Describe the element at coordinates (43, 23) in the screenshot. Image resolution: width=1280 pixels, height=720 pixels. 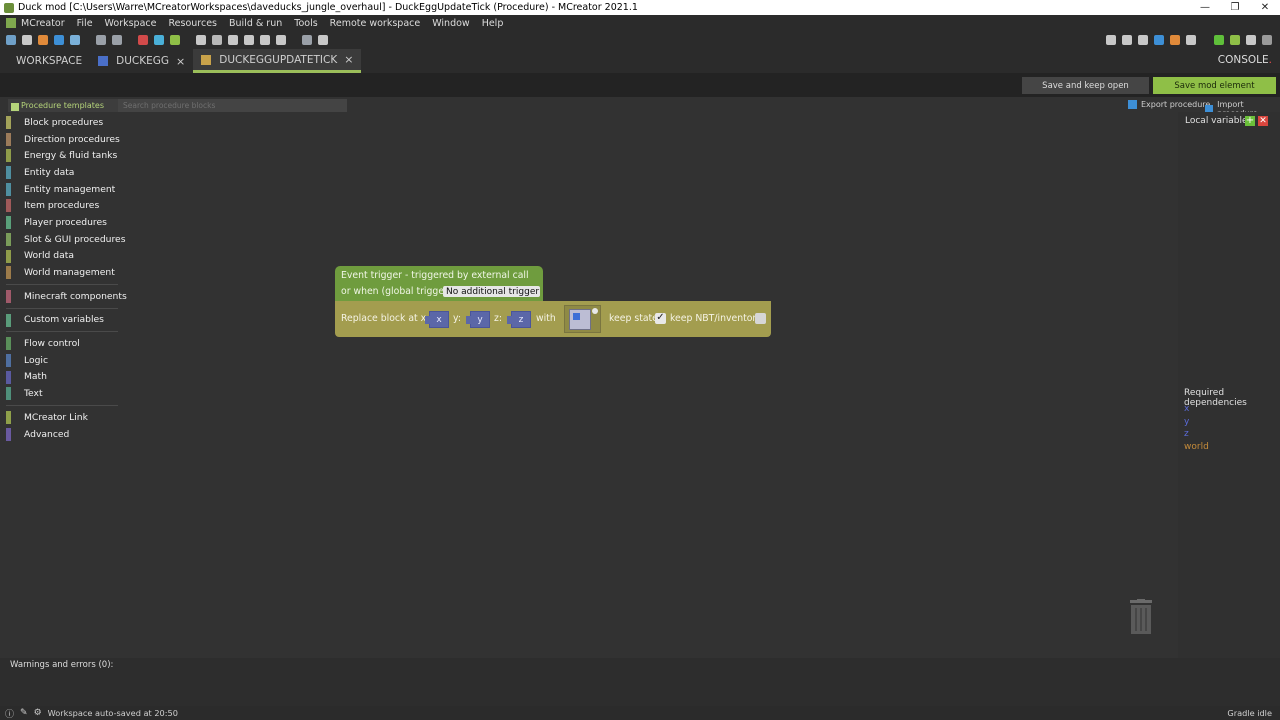
I see `menu-mcreator: MCreator` at that location.